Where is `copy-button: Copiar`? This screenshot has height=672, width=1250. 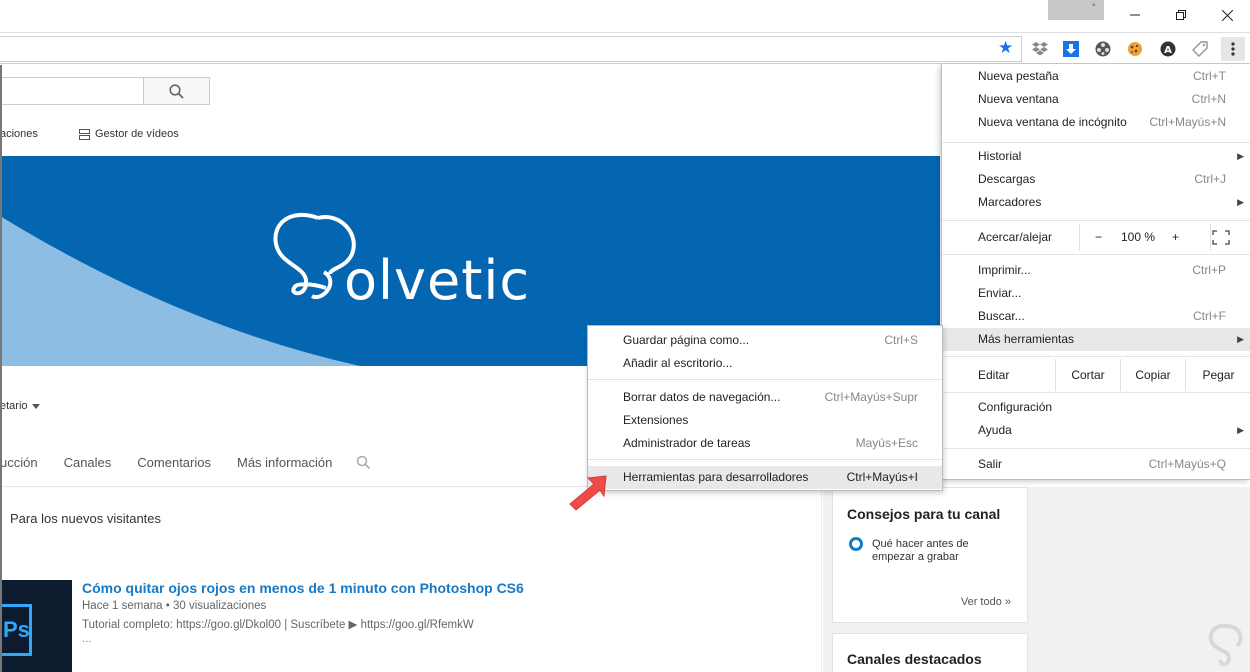 copy-button: Copiar is located at coordinates (1152, 375).